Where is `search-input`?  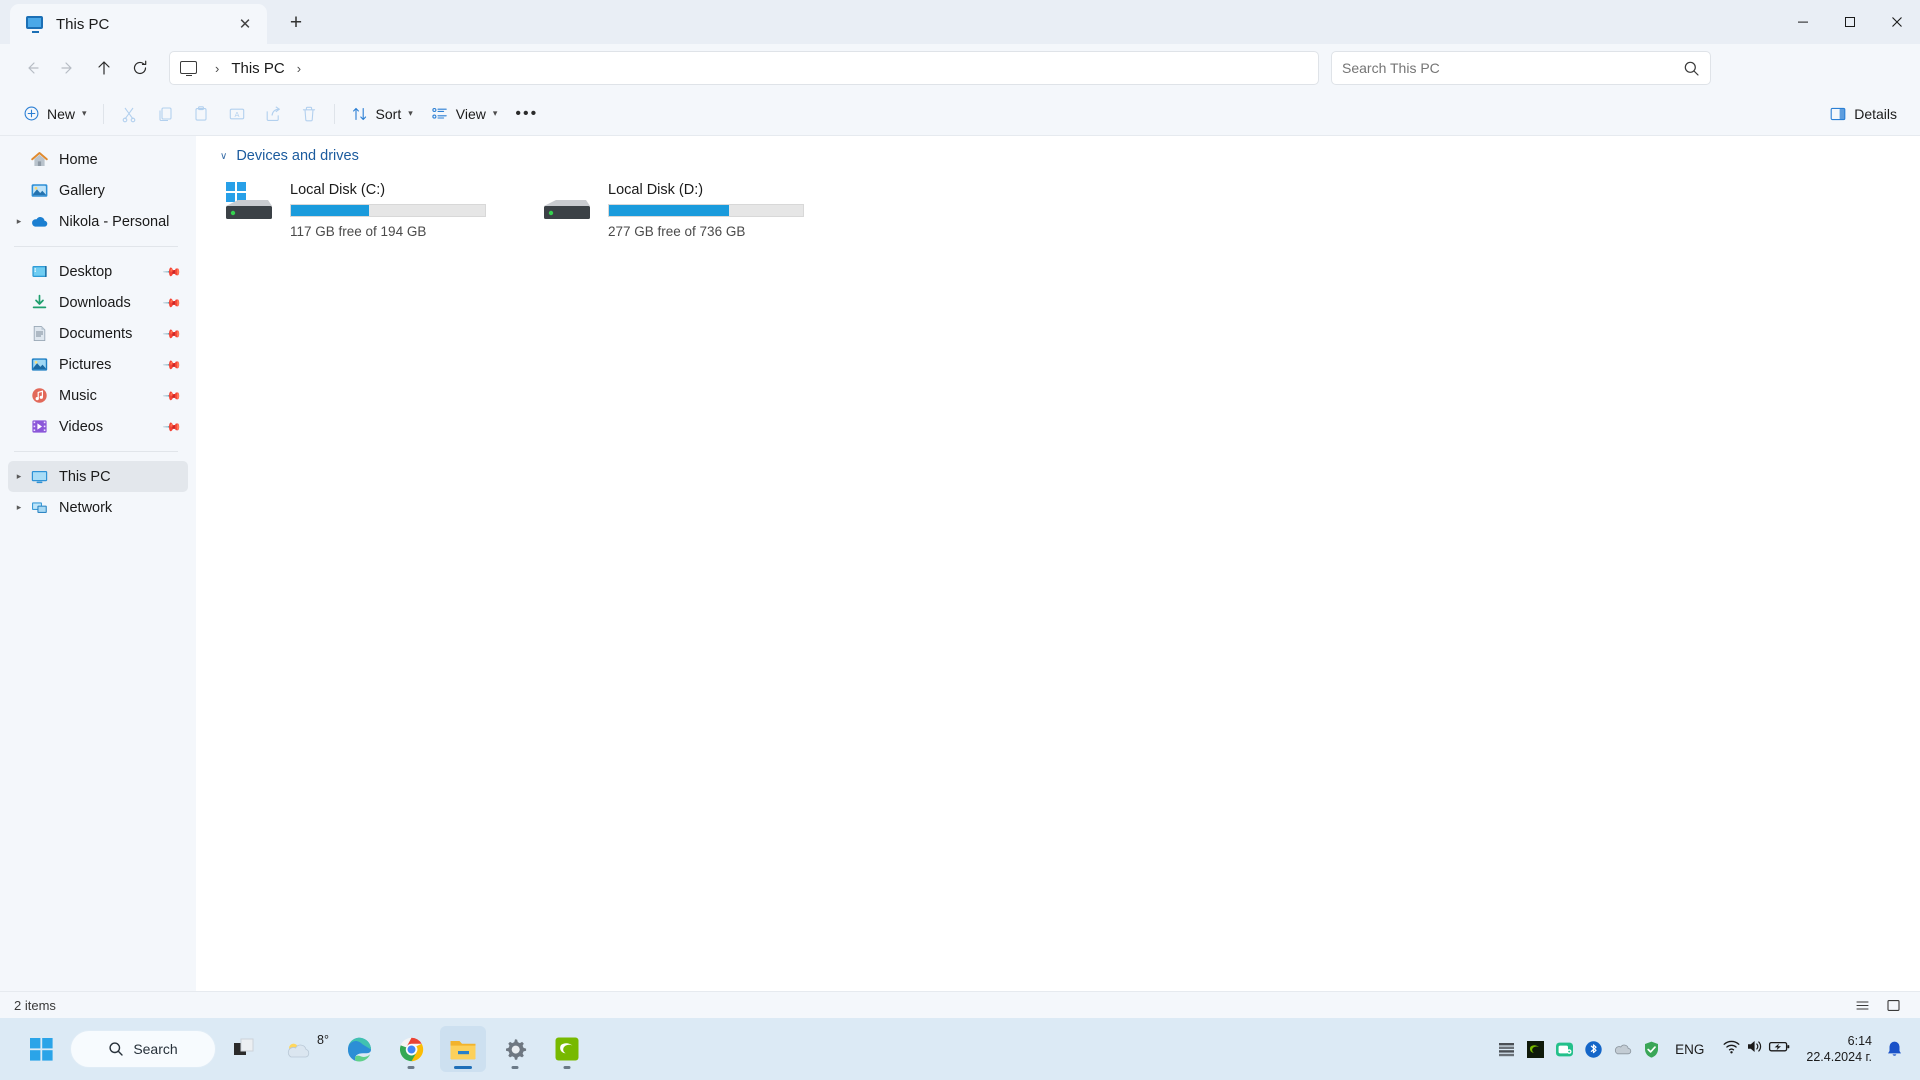
search-input is located at coordinates (1512, 68).